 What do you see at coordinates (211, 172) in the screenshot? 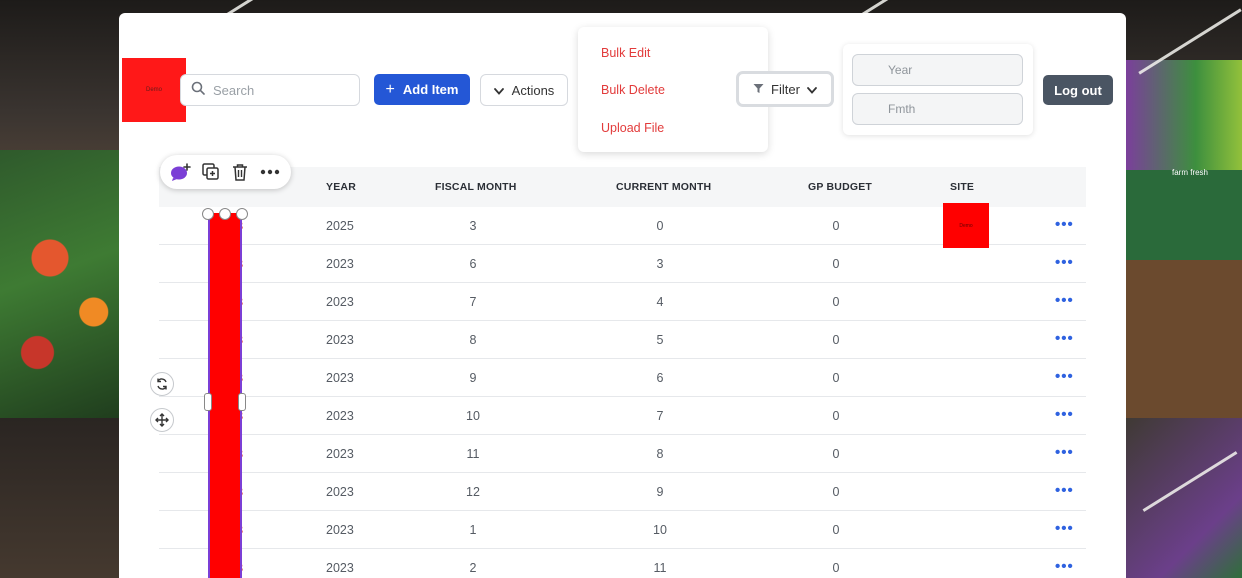
I see `duplicate-icon` at bounding box center [211, 172].